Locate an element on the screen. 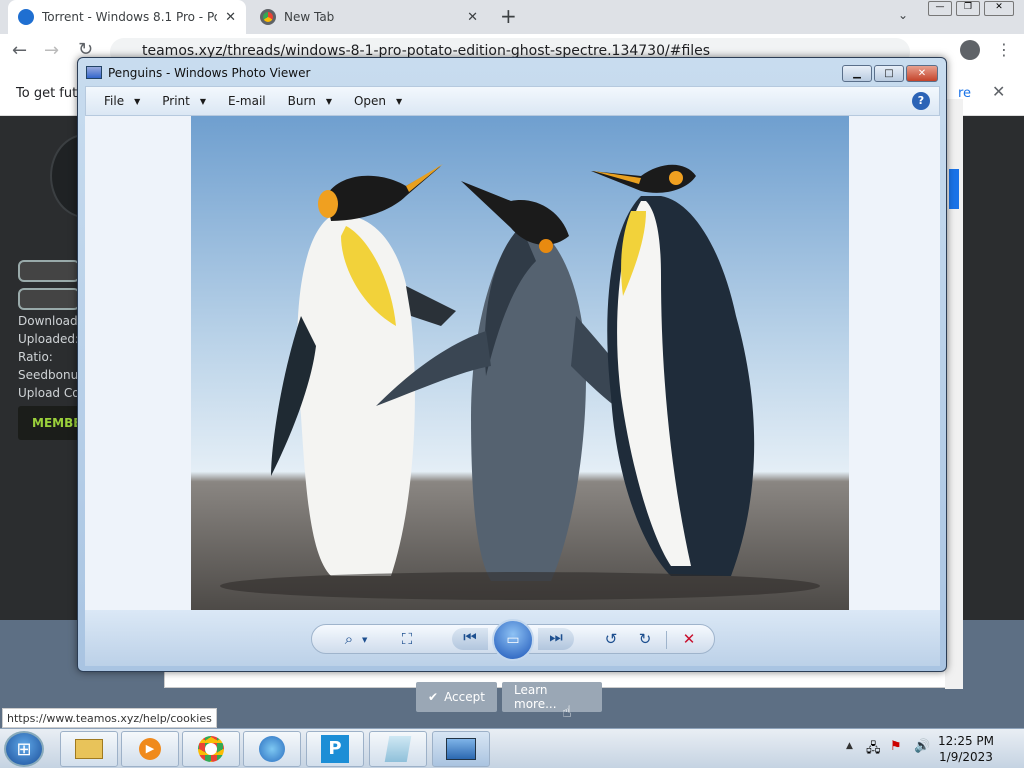 This screenshot has height=768, width=1024. maximize-button: □ is located at coordinates (889, 73).